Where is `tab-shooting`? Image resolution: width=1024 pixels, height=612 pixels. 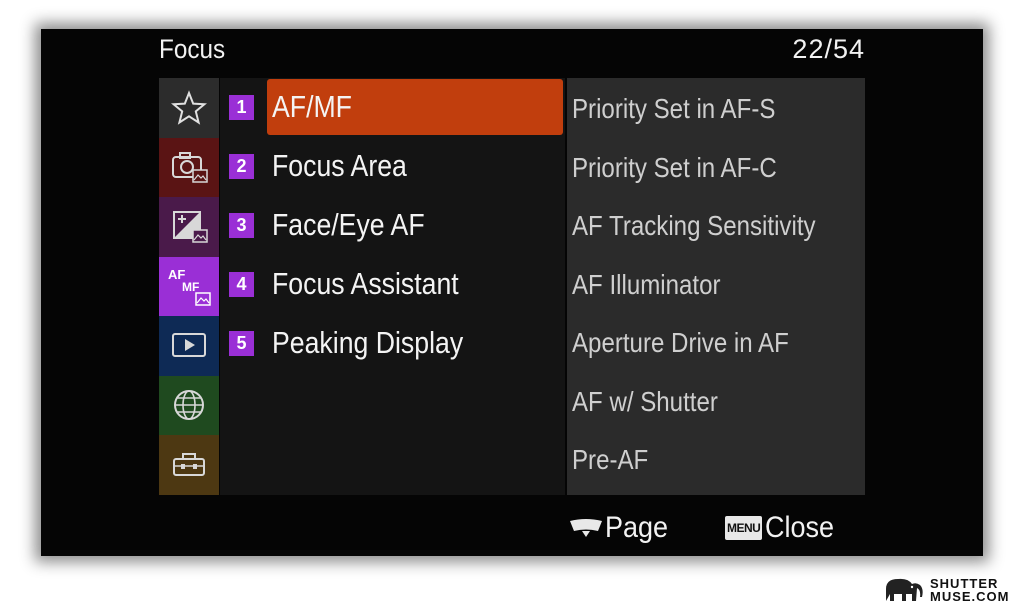
tab-shooting is located at coordinates (189, 167).